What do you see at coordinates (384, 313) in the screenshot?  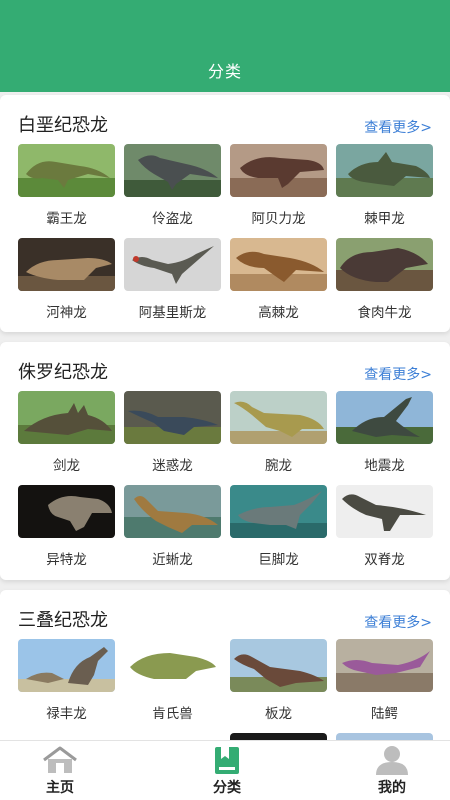 I see `dinosaur-name: 食肉牛龙` at bounding box center [384, 313].